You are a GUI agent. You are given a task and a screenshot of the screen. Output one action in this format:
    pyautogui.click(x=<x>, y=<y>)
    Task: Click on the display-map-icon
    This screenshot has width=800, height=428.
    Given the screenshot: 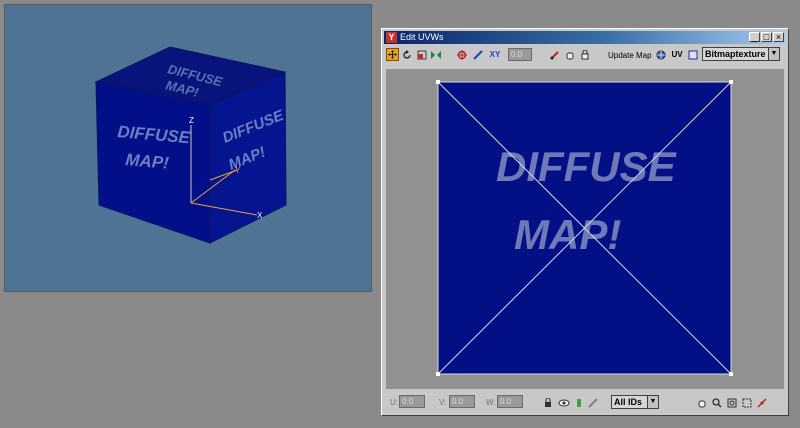 What is the action you would take?
    pyautogui.click(x=661, y=54)
    